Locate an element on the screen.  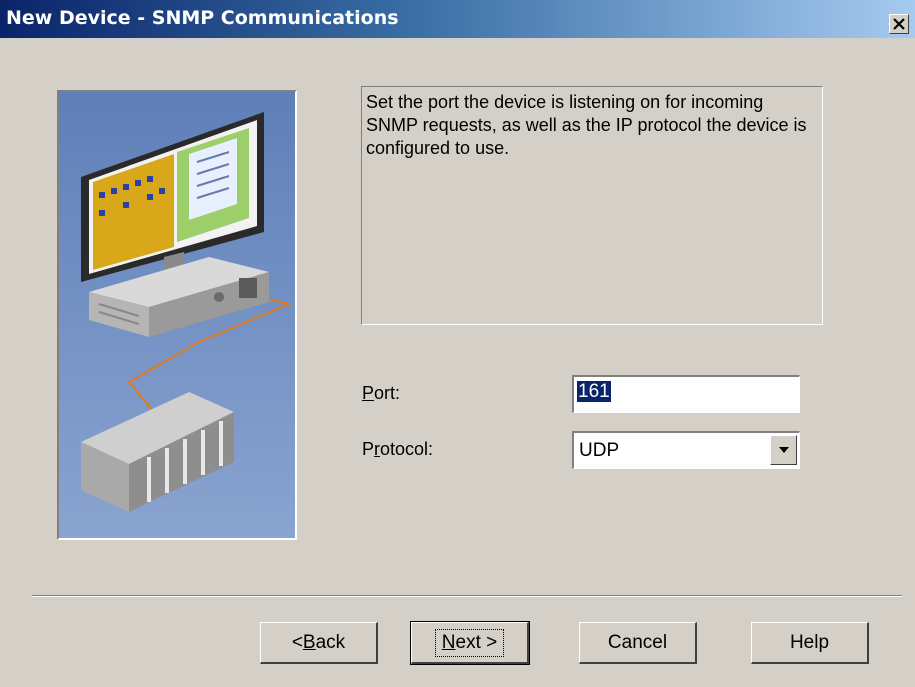
cancel-button: Cancel is located at coordinates (638, 643).